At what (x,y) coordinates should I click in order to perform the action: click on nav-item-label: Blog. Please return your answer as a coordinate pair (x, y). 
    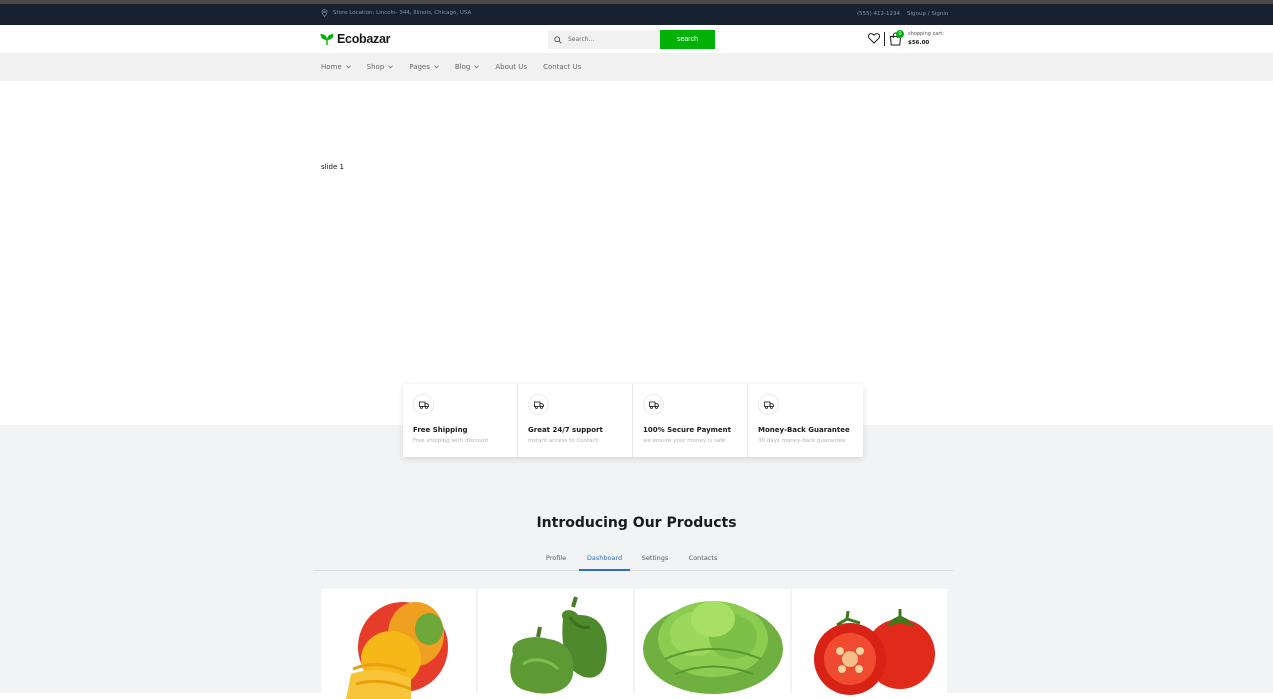
    Looking at the image, I should click on (462, 67).